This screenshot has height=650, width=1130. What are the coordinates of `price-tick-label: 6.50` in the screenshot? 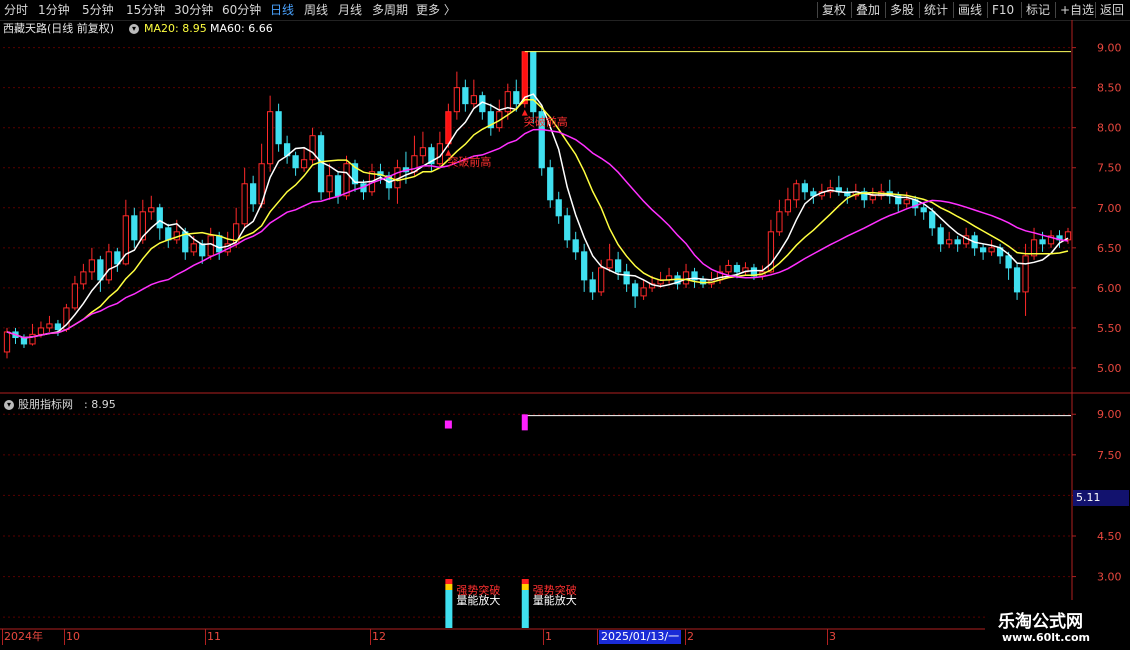 It's located at (1109, 248).